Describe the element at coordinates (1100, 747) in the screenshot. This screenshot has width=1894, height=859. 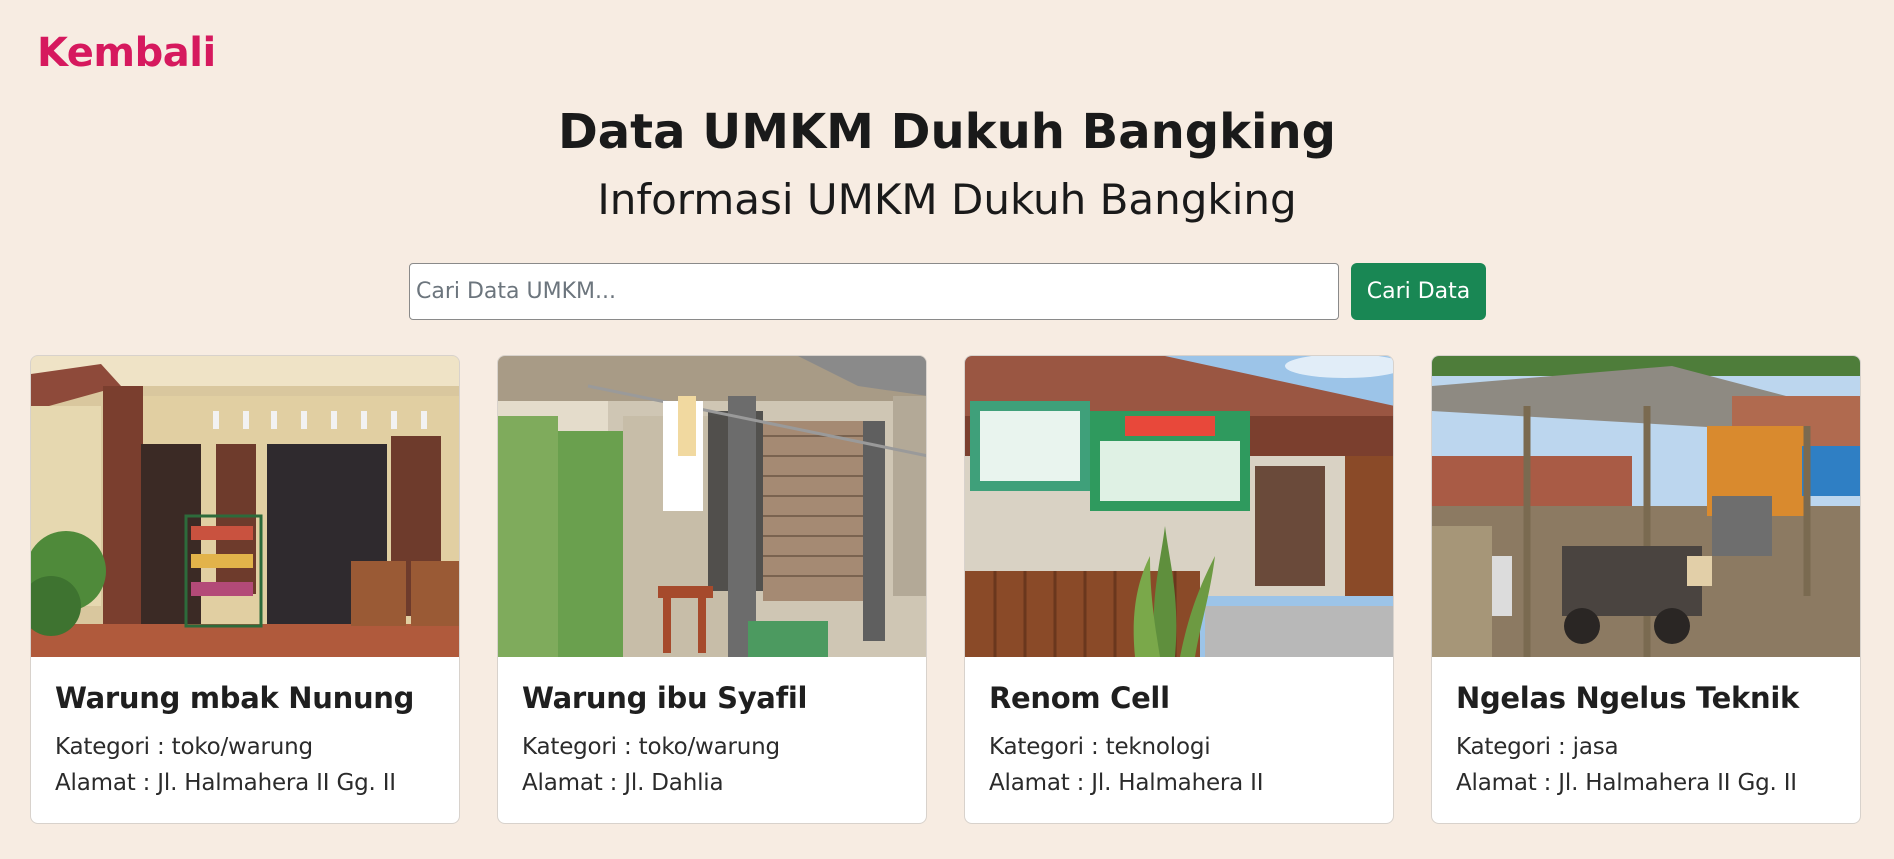
I see `card-category: Kategori : teknologi` at that location.